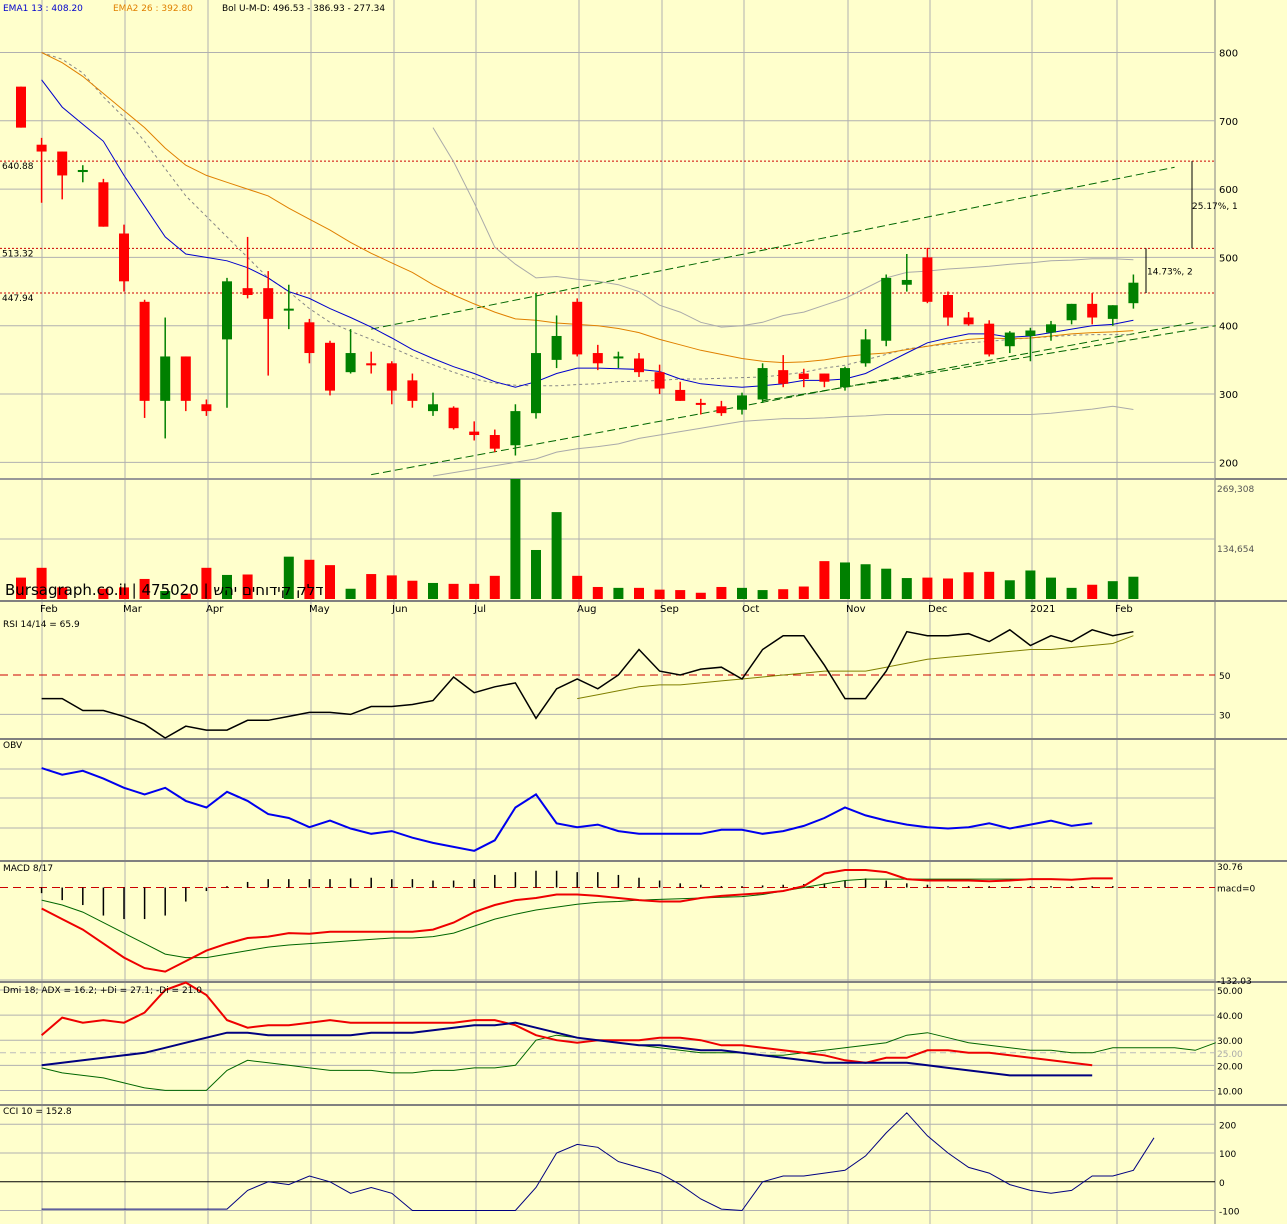  I want to click on ema2-legend: EMA2 26 : 392.80, so click(153, 9).